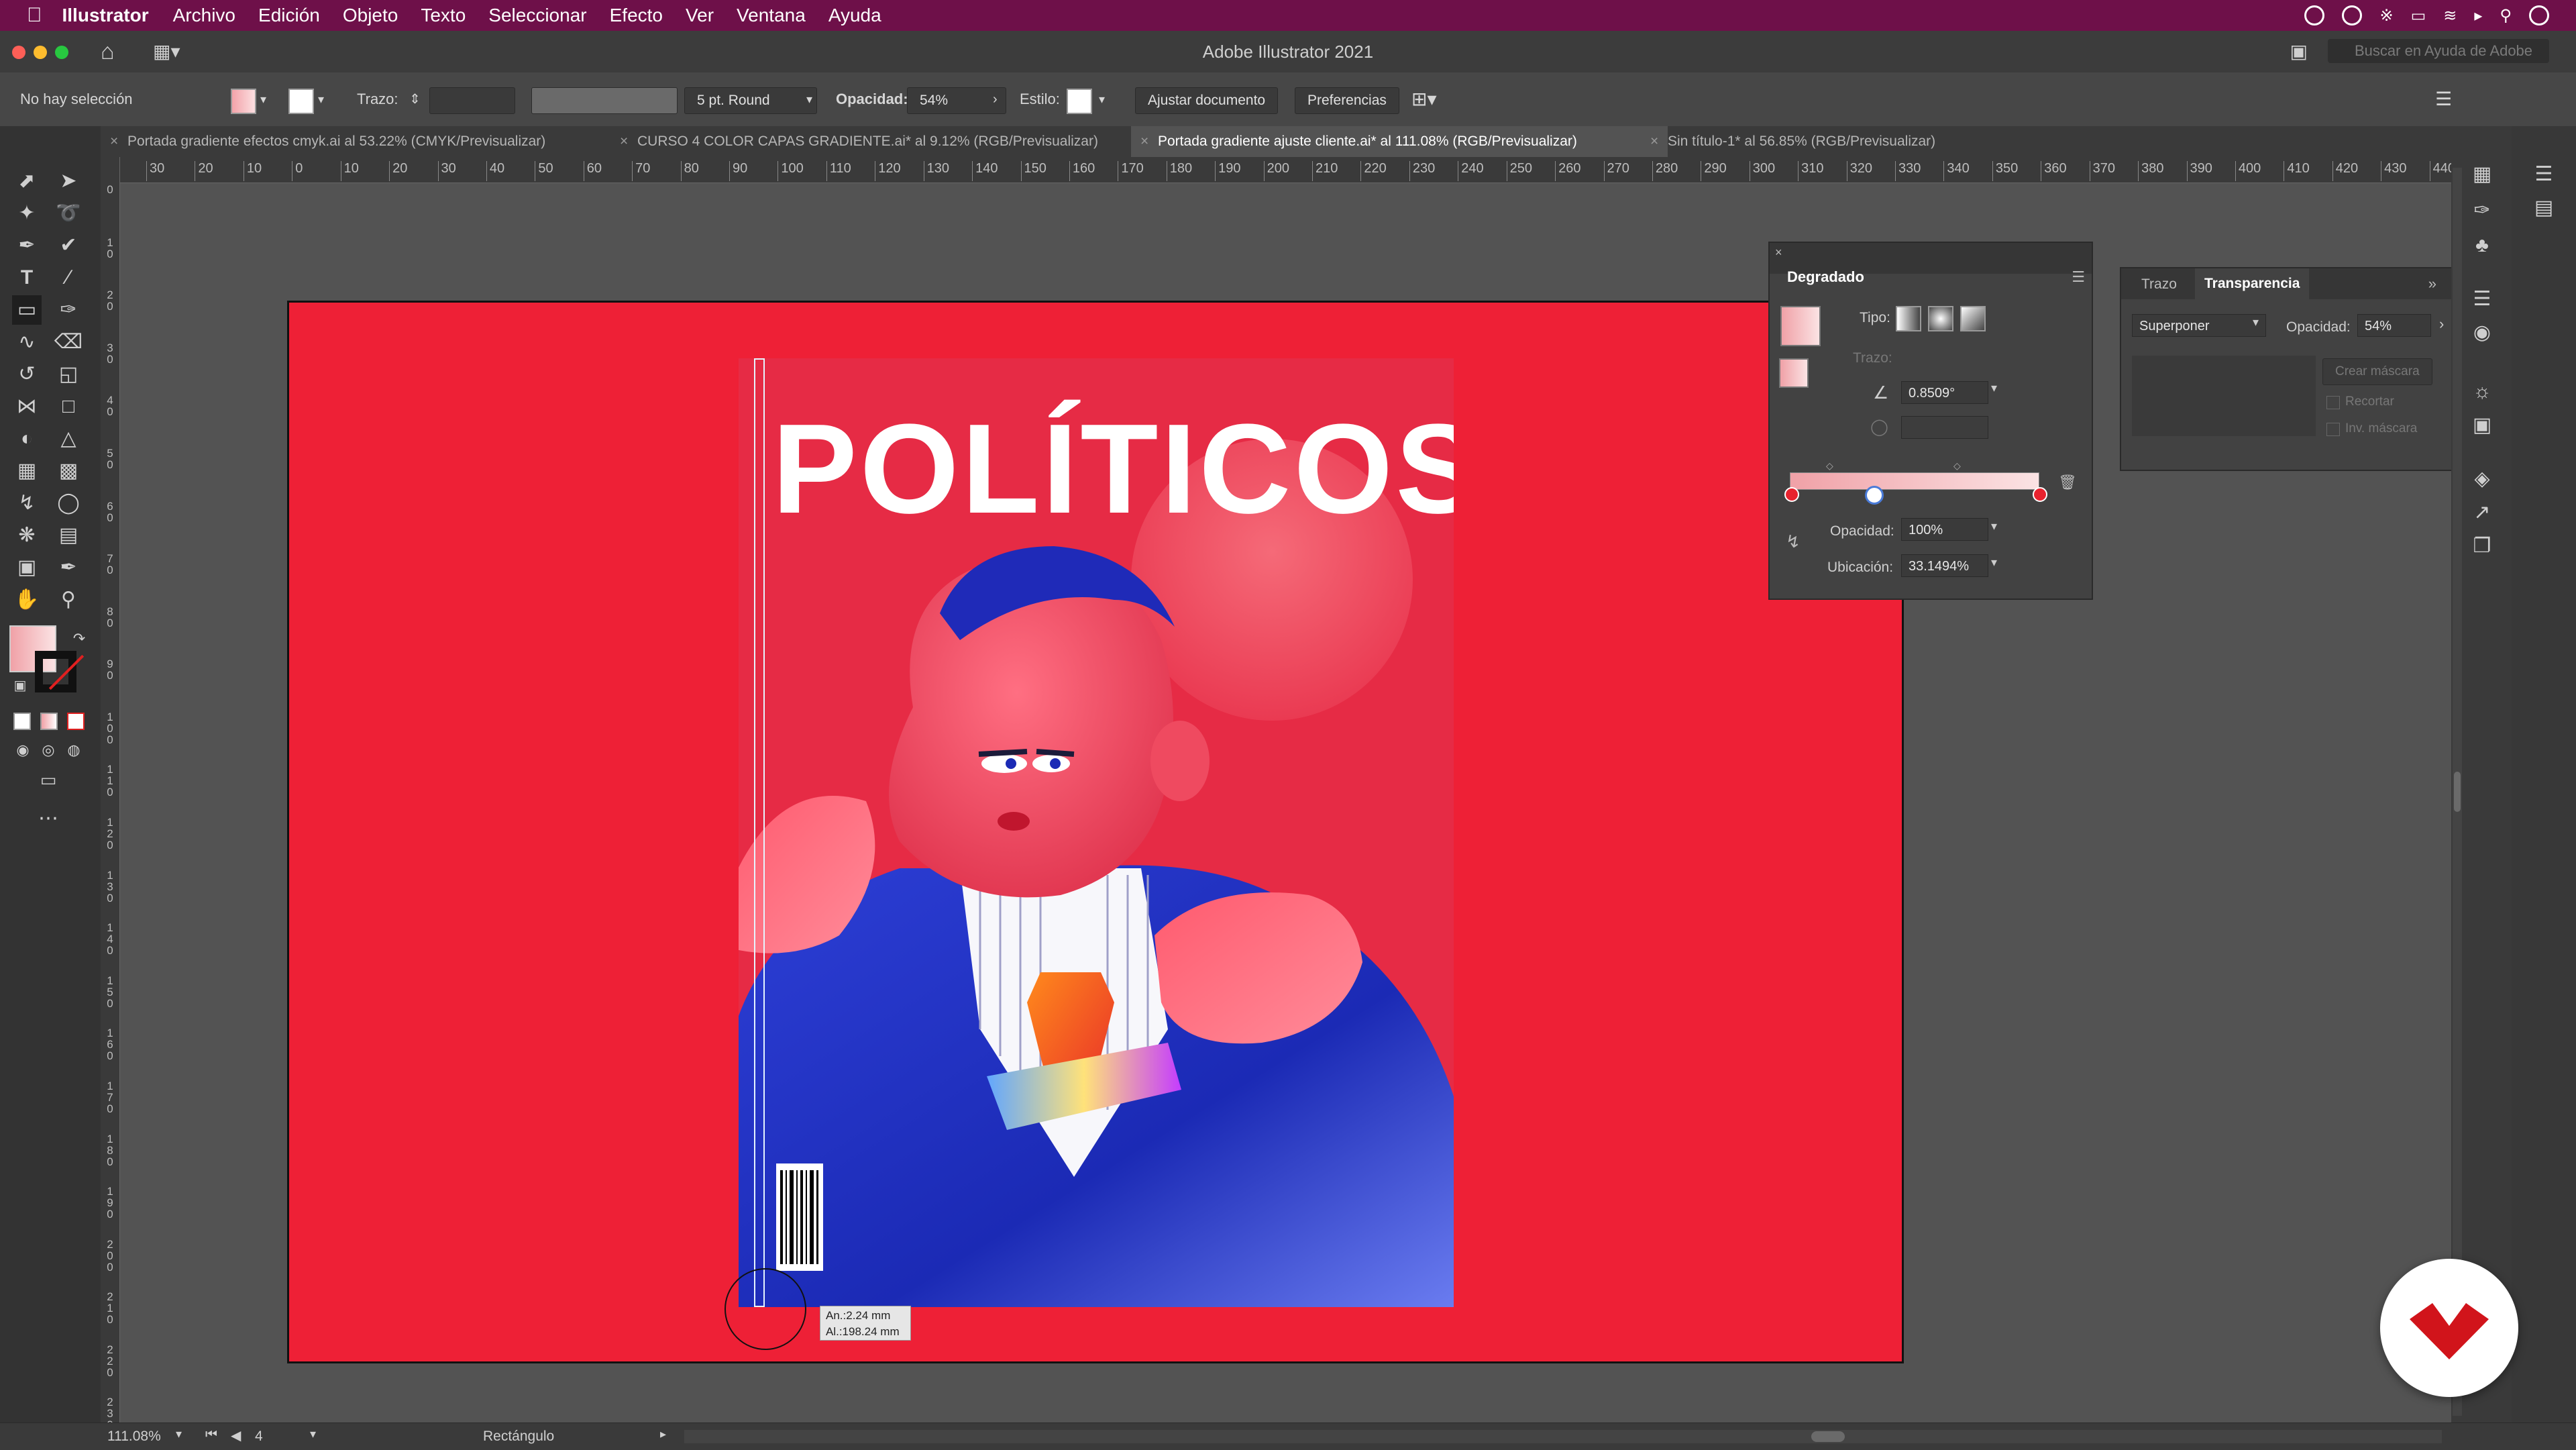  What do you see at coordinates (243, 101) in the screenshot?
I see `fill-swatch` at bounding box center [243, 101].